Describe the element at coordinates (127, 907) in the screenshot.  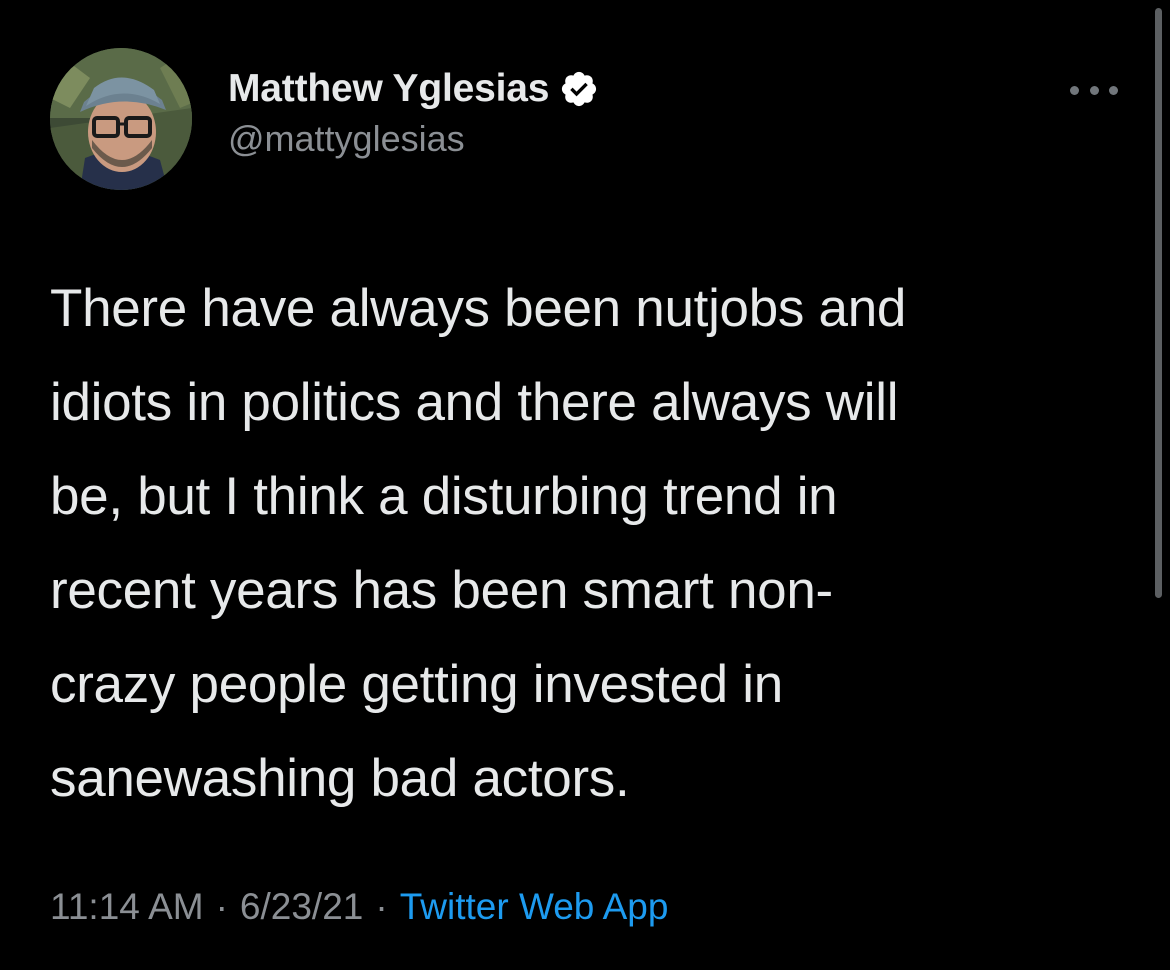
I see `tweet-time: 11:14 AM` at that location.